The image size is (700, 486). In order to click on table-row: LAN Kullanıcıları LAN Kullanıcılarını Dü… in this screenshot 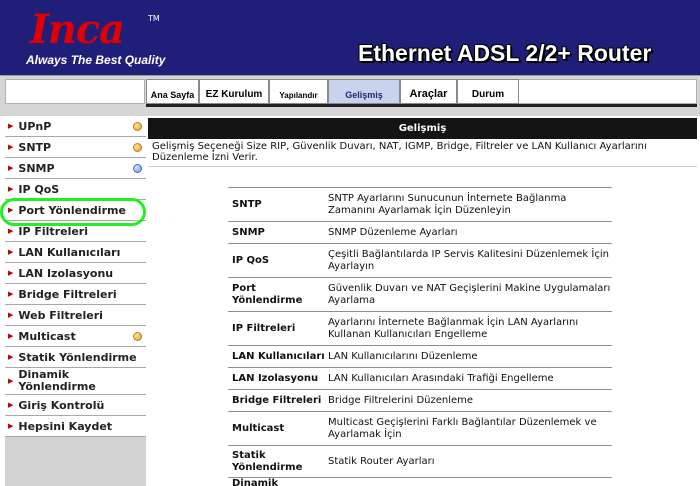, I will do `click(420, 356)`.